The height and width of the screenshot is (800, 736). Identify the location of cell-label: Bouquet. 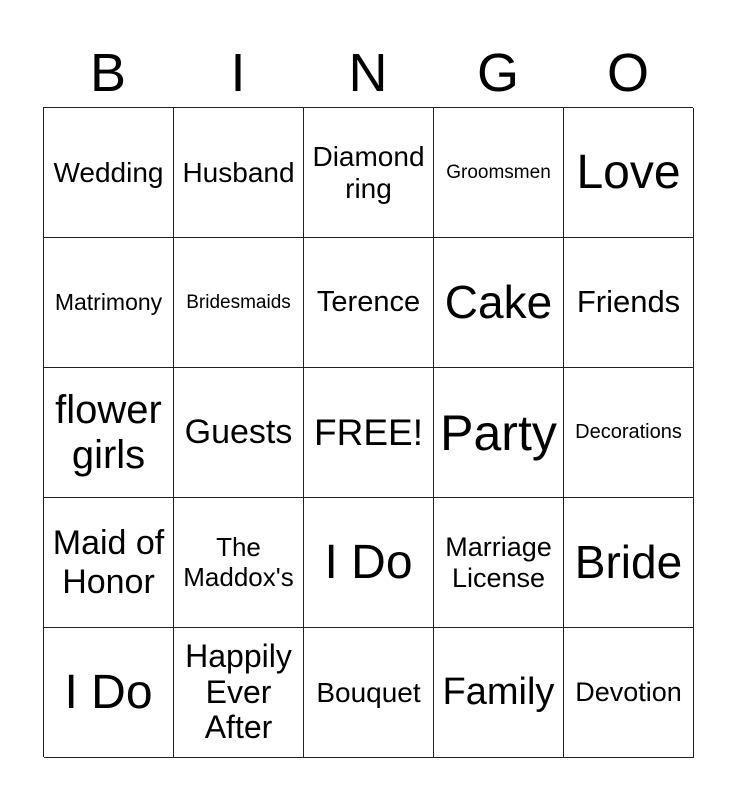
(368, 692).